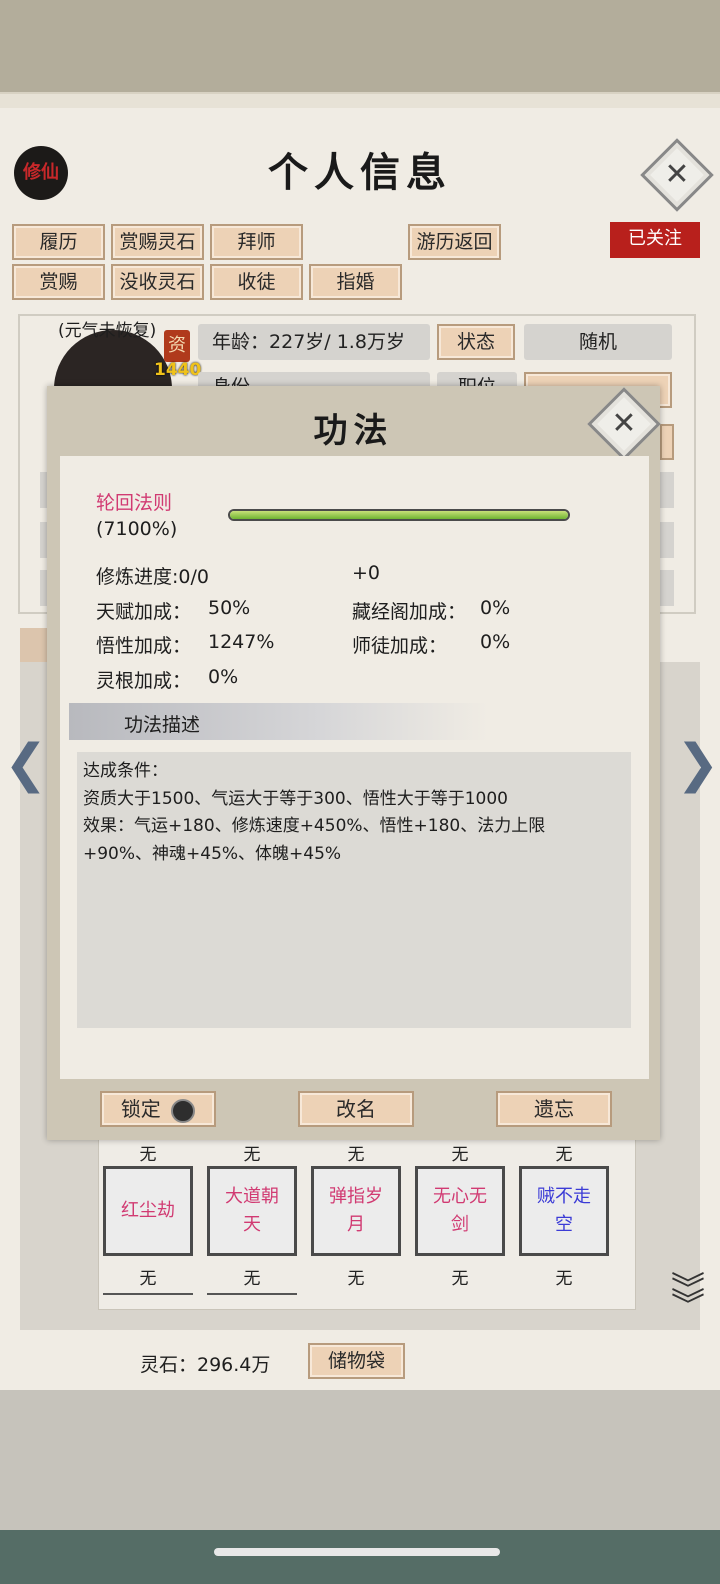 This screenshot has height=1584, width=720. What do you see at coordinates (58, 242) in the screenshot?
I see `resume-button: 履历` at bounding box center [58, 242].